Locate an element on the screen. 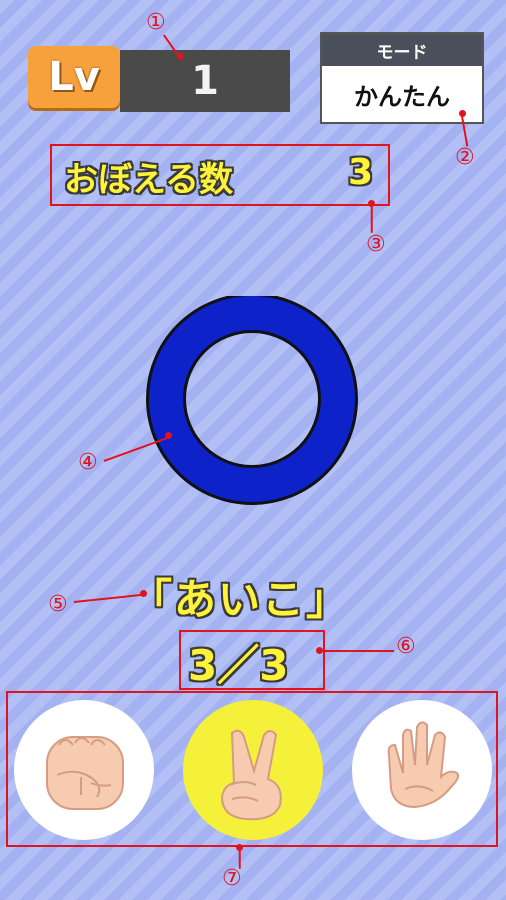  level-label-badge: Lv is located at coordinates (74, 77).